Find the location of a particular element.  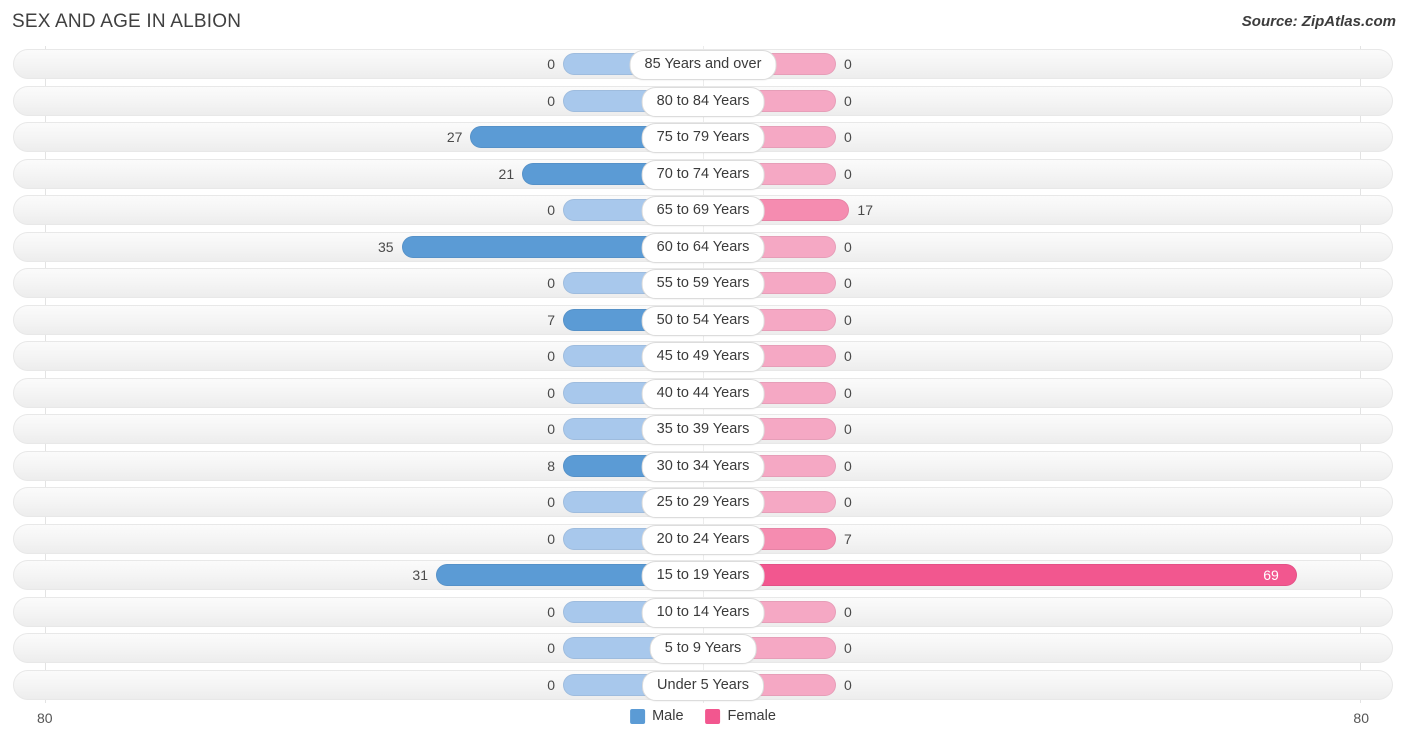

age-group-label: 85 Years and over is located at coordinates (703, 65).